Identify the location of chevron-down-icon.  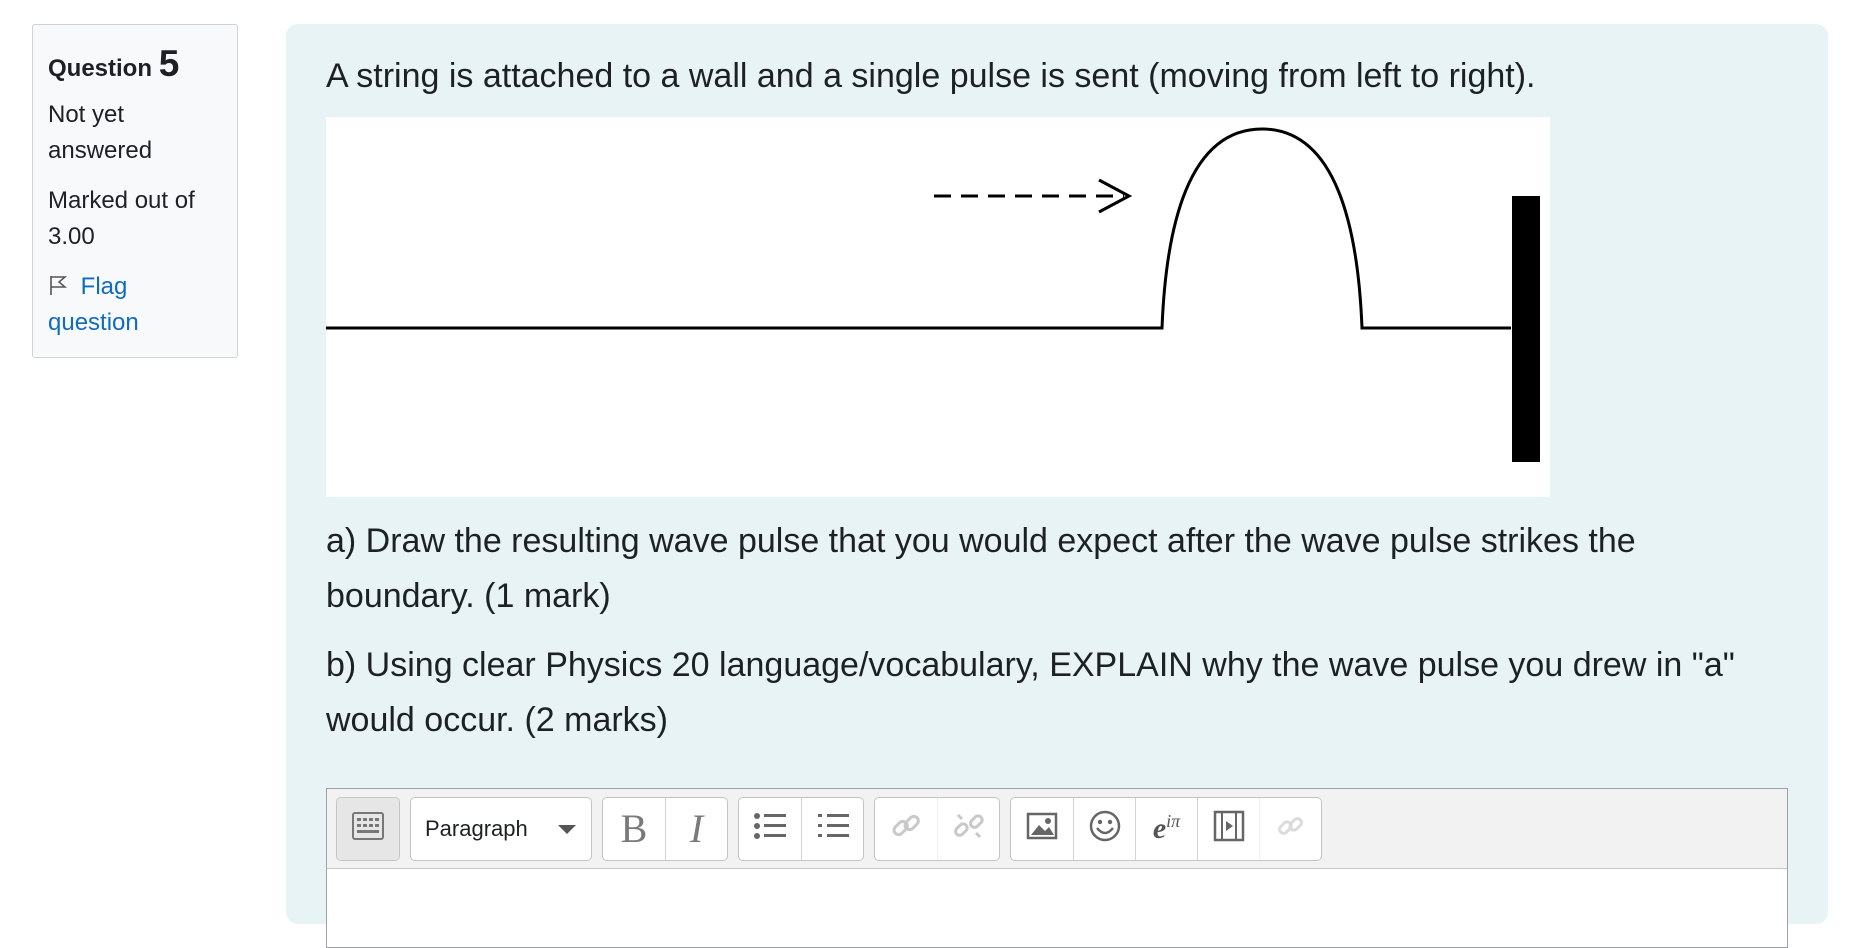
(567, 829).